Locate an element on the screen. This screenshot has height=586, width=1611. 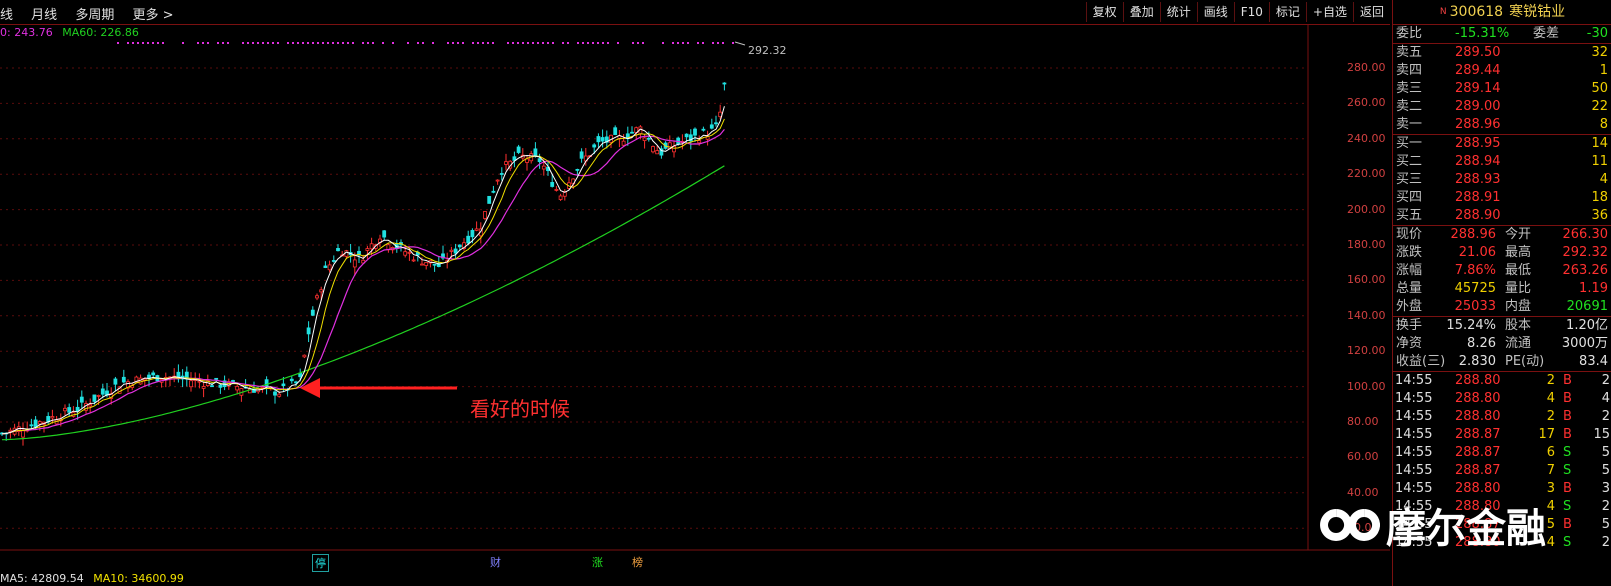
price-axis-label: 80.00 is located at coordinates (1363, 421).